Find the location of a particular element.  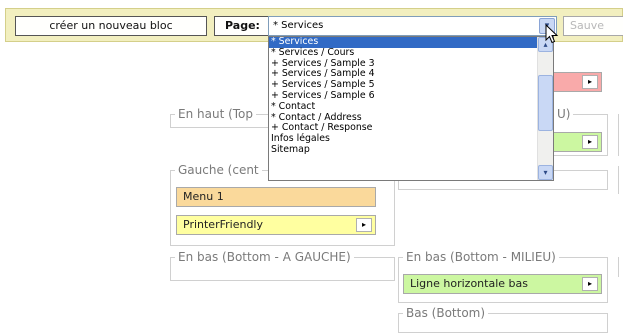

save-button: Sauve is located at coordinates (593, 26).